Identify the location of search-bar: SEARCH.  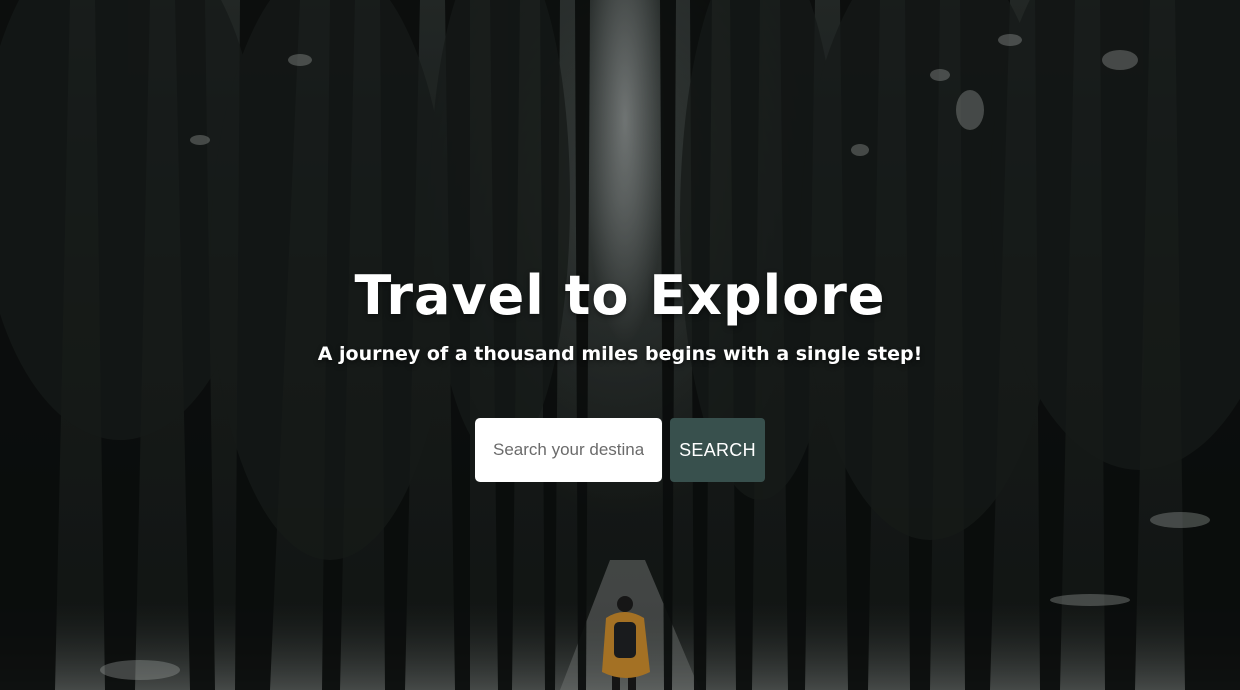
(620, 450).